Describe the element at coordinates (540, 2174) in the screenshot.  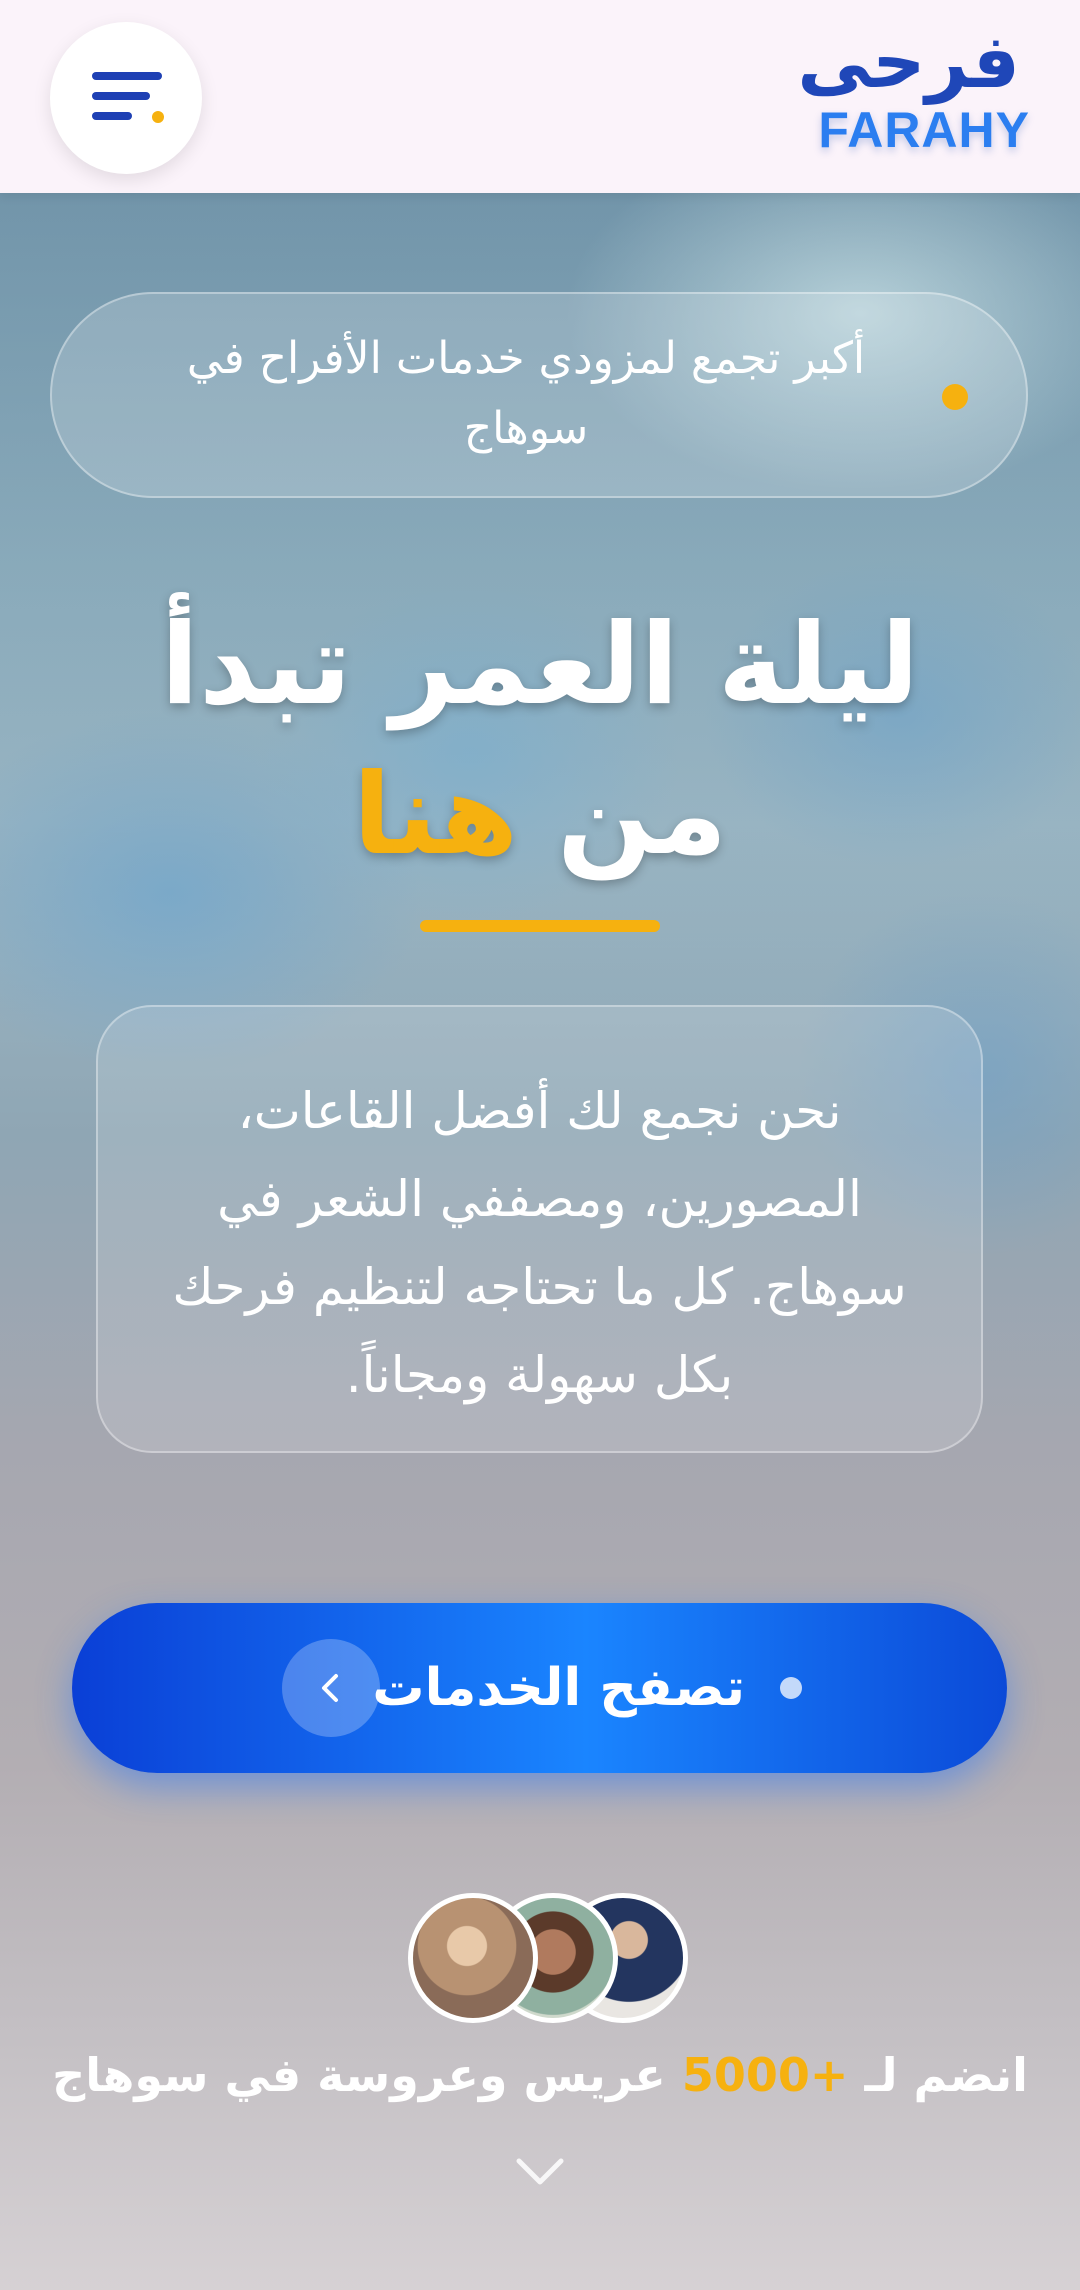
I see `scroll-down-chevron-icon` at that location.